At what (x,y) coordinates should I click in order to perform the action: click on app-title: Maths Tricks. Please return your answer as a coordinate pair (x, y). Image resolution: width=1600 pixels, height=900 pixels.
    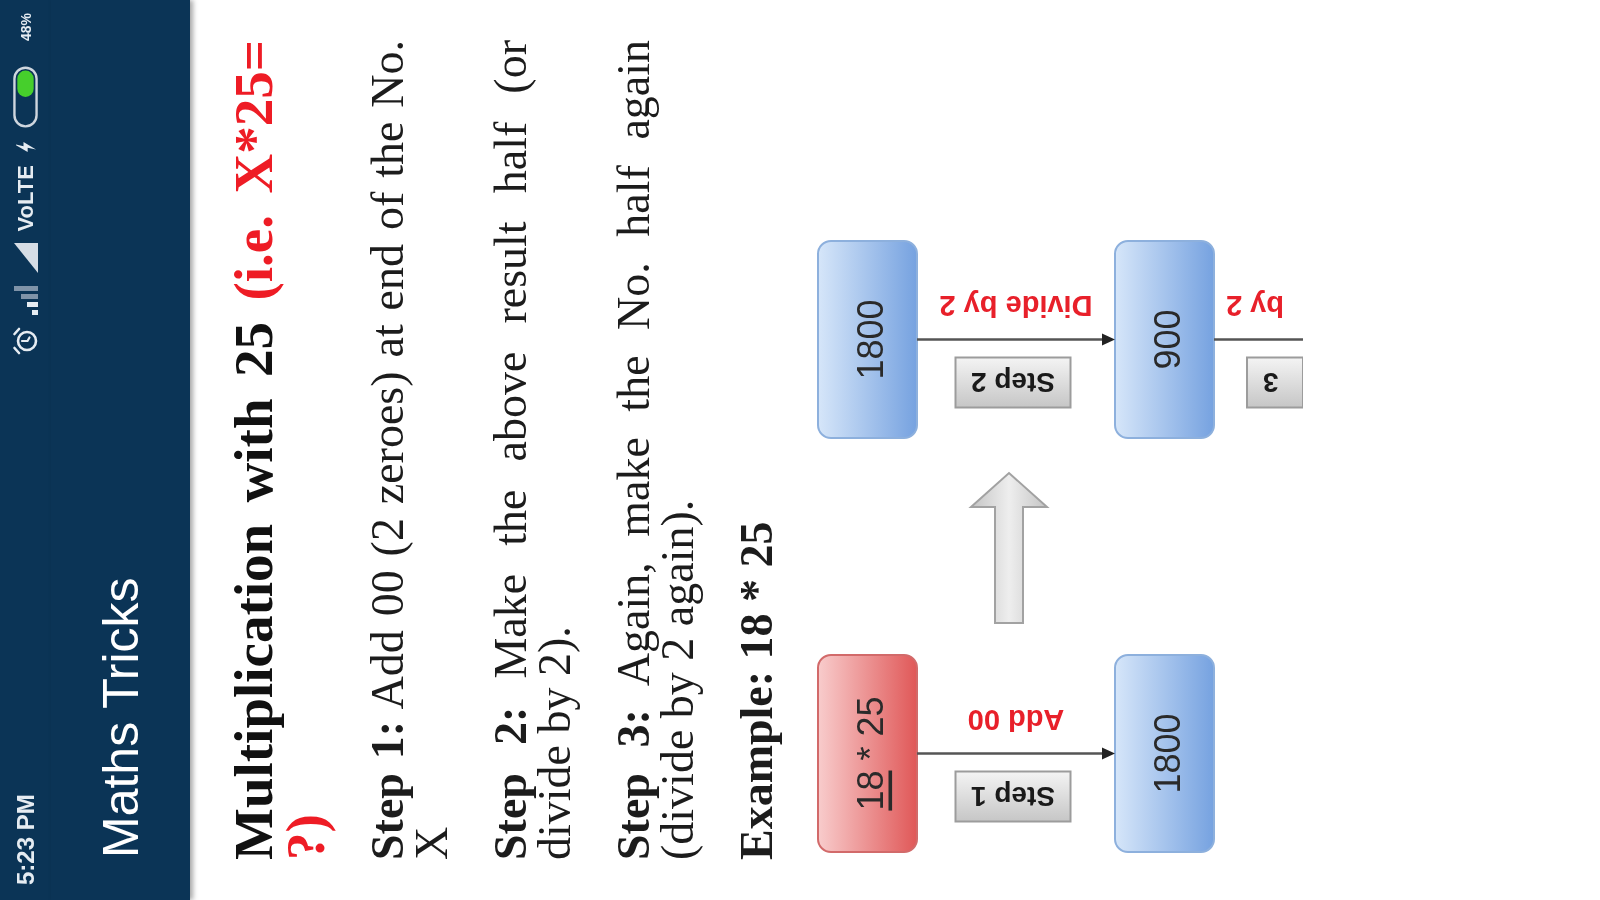
    Looking at the image, I should click on (120, 717).